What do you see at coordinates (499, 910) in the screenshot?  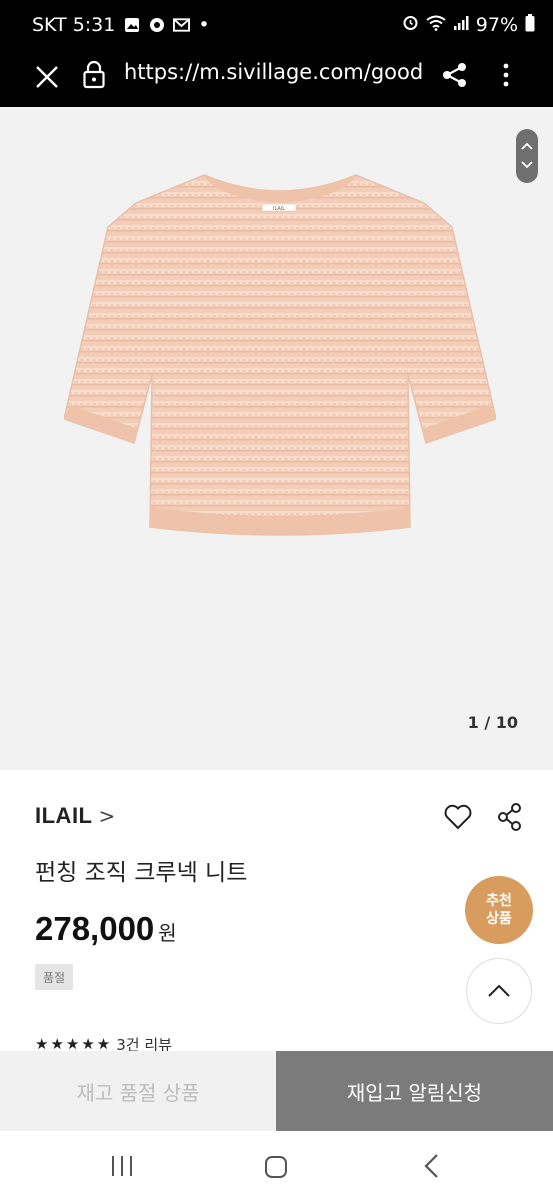 I see `recommend-products-button: 추천 상품` at bounding box center [499, 910].